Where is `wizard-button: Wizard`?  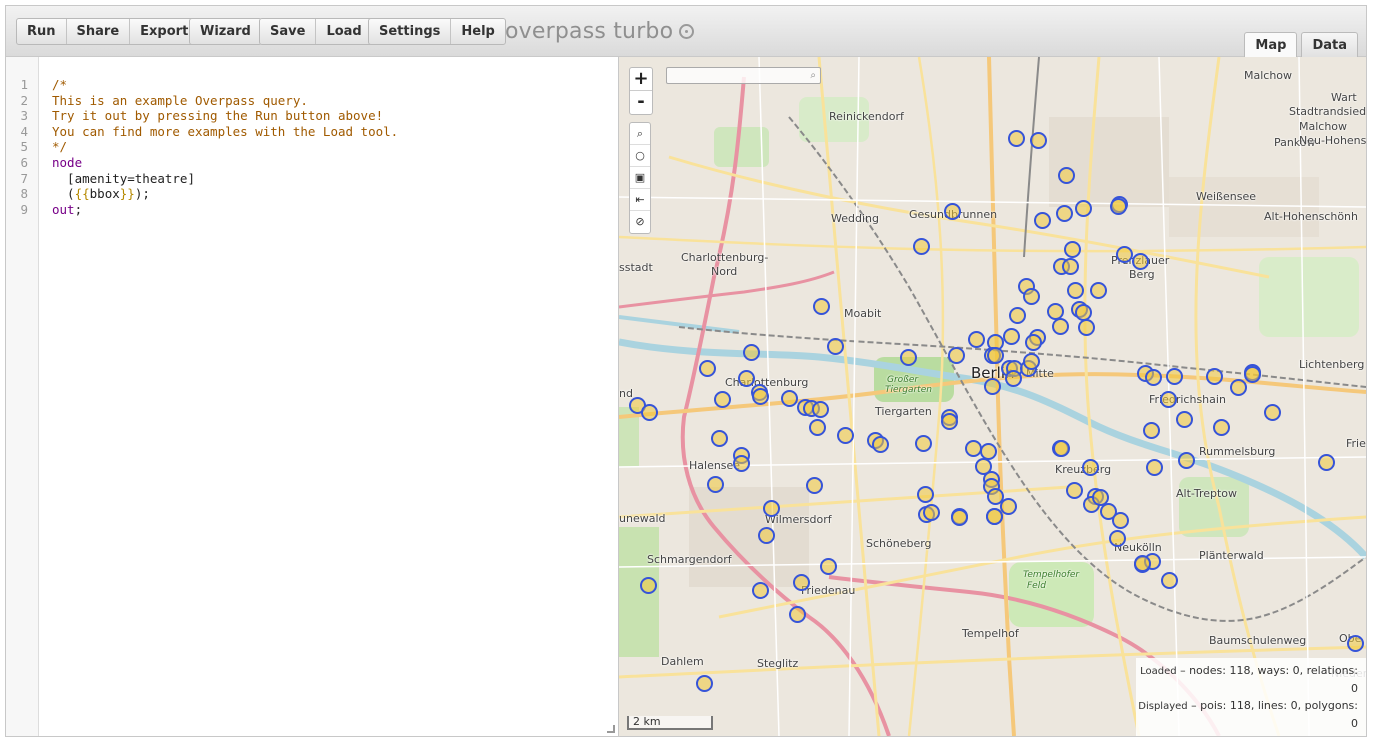
wizard-button: Wizard is located at coordinates (225, 31).